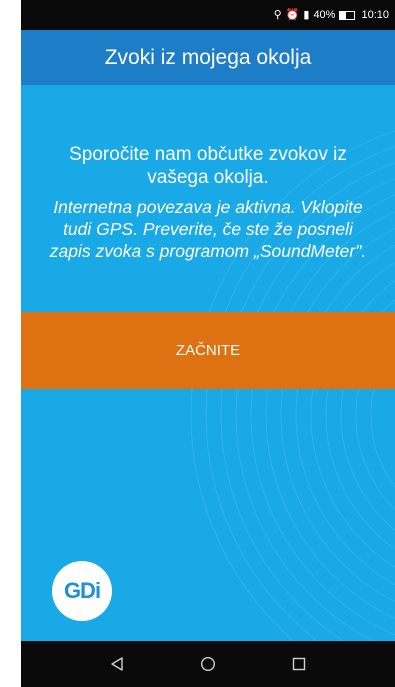 This screenshot has height=687, width=395. I want to click on app-bar: Zvoki iz mojega okolja, so click(208, 57).